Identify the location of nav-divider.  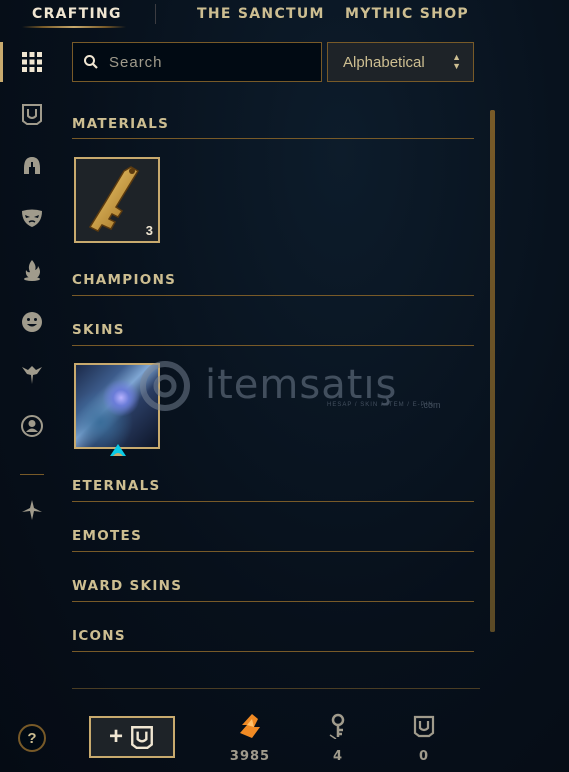
(155, 14).